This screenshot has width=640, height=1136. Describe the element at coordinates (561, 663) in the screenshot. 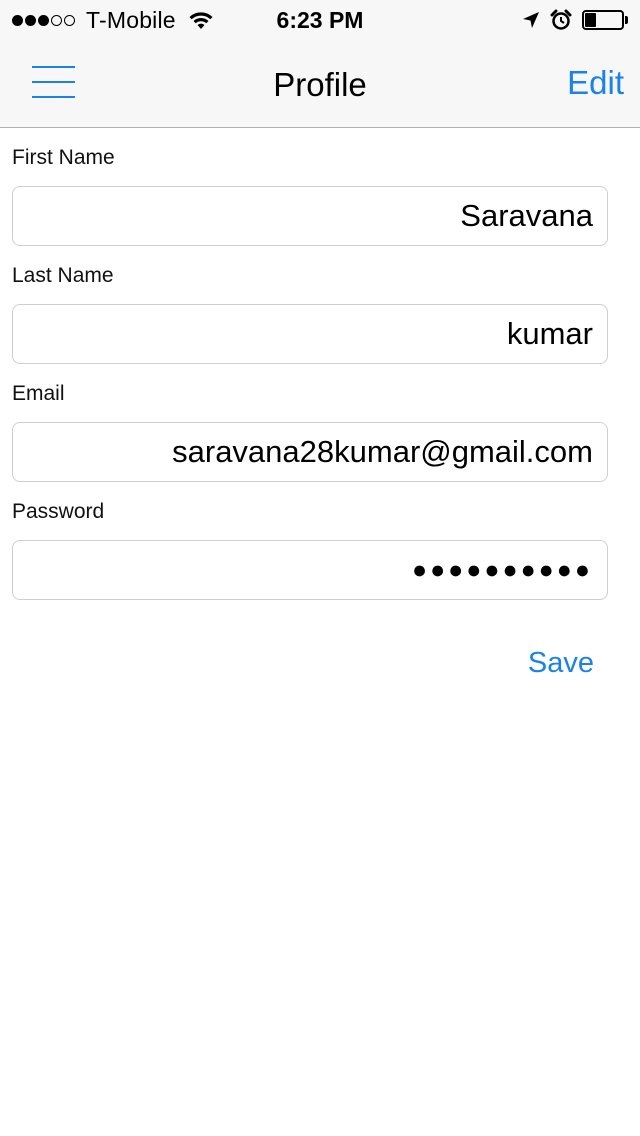

I see `save-button: Save` at that location.